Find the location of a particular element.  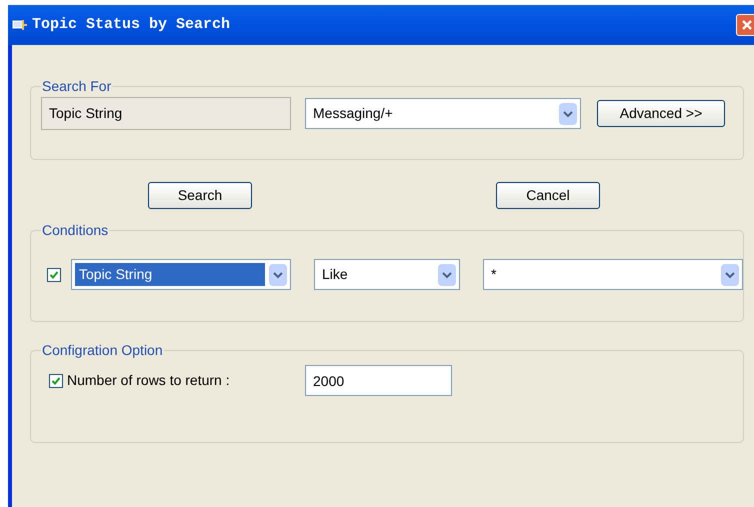

rows-input: 2000 is located at coordinates (378, 380).